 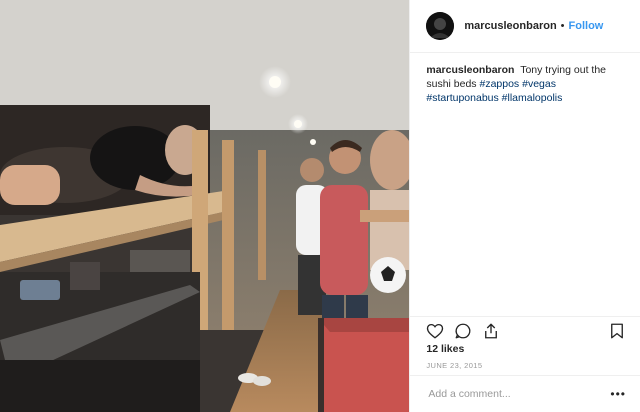 I want to click on hashtag-link: #zappos, so click(x=499, y=84).